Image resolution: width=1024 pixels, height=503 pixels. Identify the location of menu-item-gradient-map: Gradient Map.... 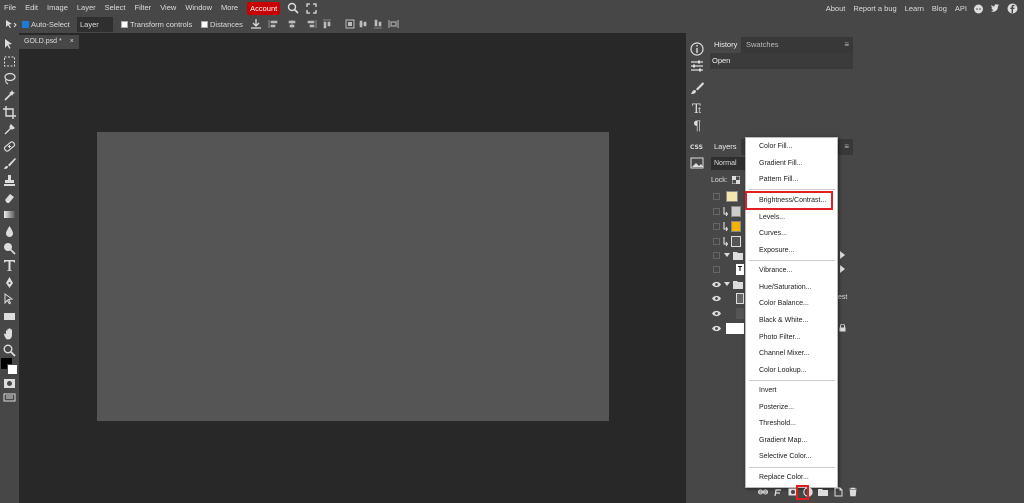
(783, 440).